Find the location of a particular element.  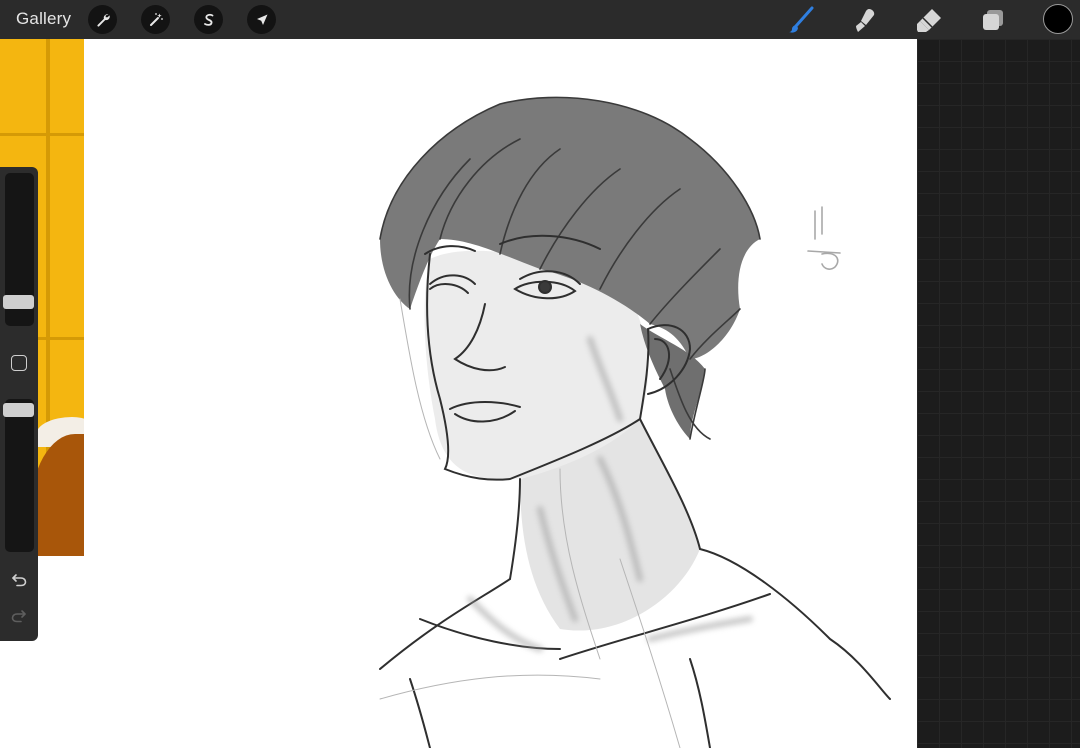

selection-button is located at coordinates (208, 19).